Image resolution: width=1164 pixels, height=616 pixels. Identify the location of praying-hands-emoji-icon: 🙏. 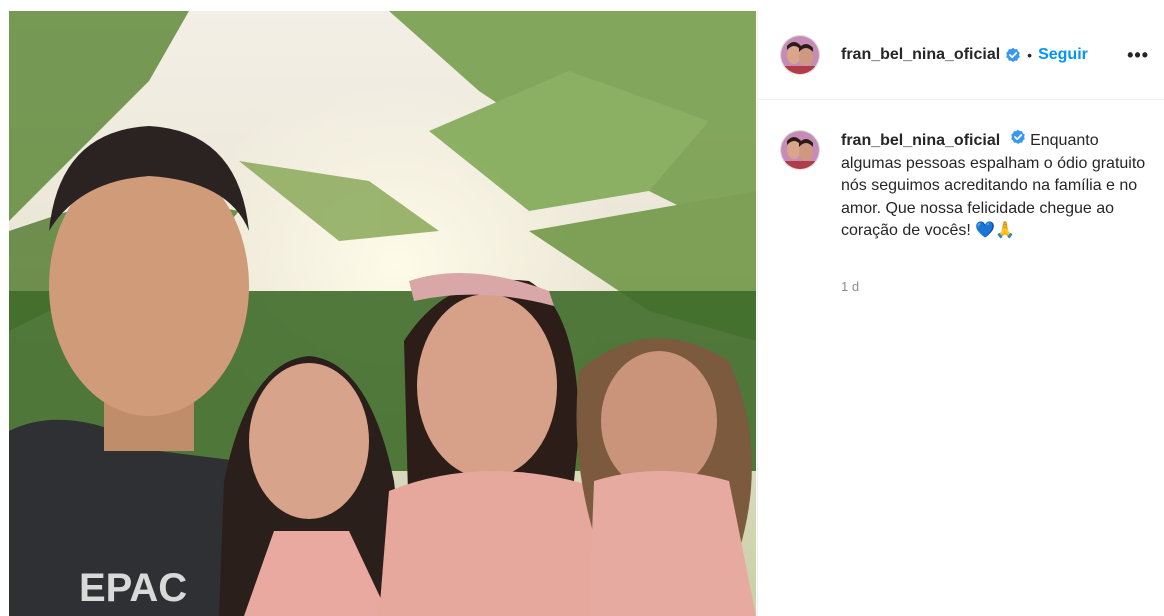
(1005, 230).